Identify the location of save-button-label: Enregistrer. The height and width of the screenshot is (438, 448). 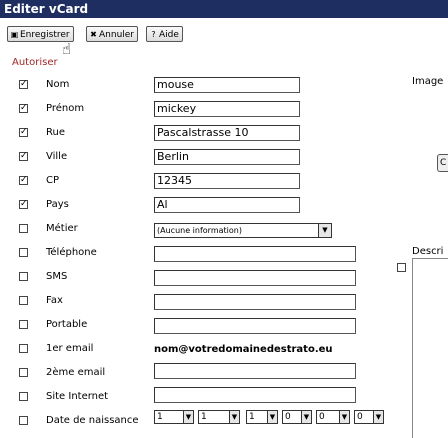
(45, 35).